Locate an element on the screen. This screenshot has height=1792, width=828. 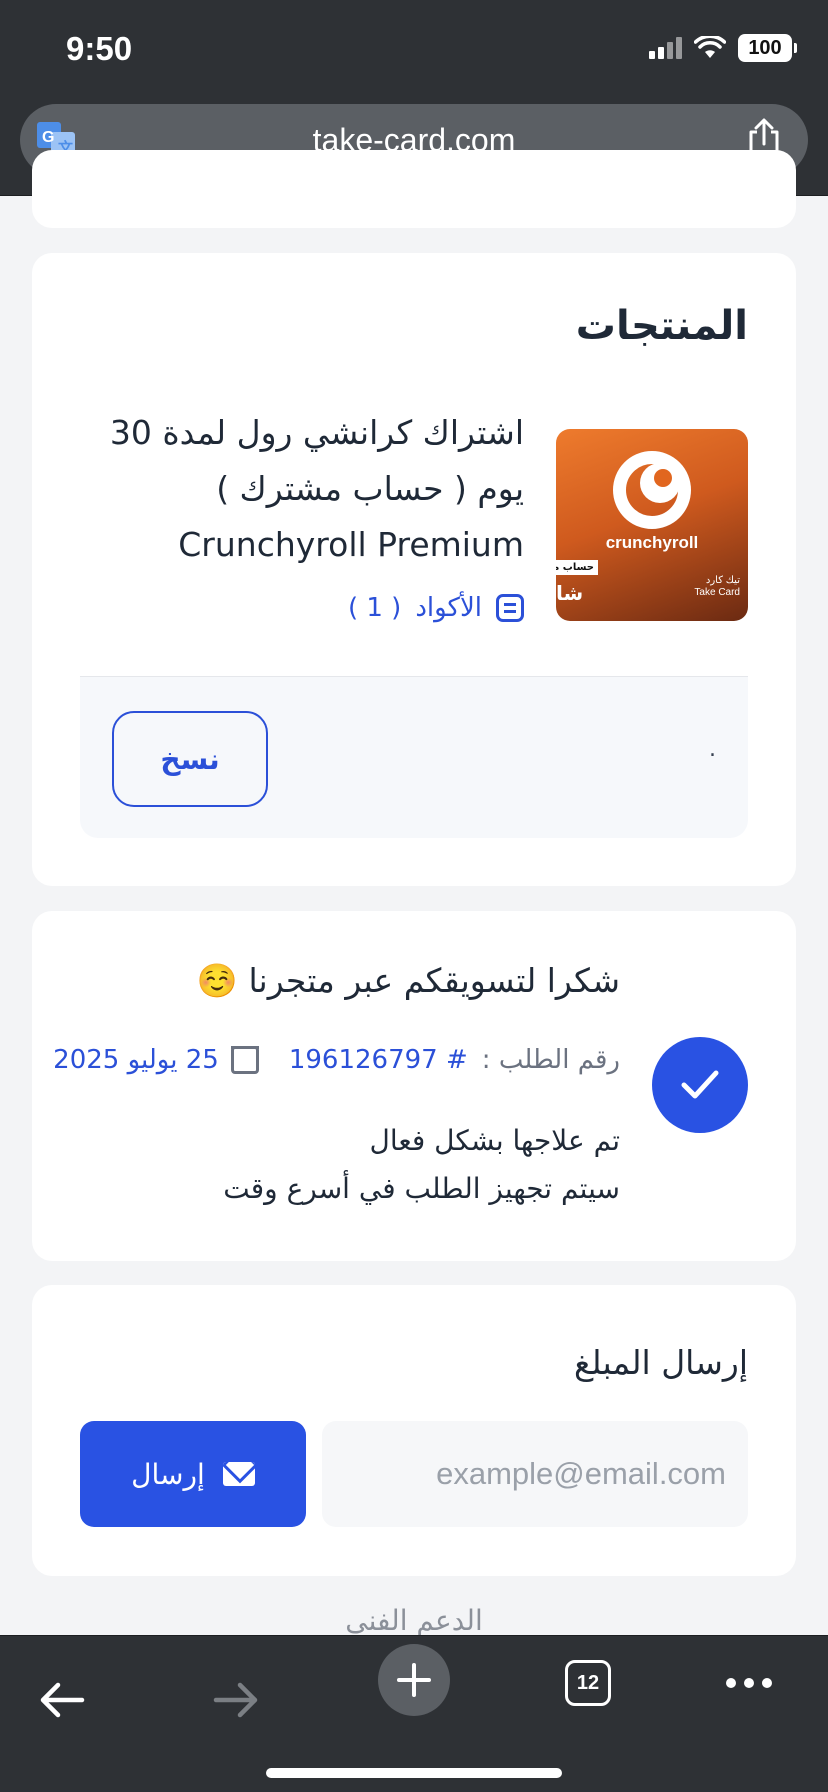
order-info: رقم الطلب : # 196126797 25 يوليو 2025 is located at coordinates (336, 1060).